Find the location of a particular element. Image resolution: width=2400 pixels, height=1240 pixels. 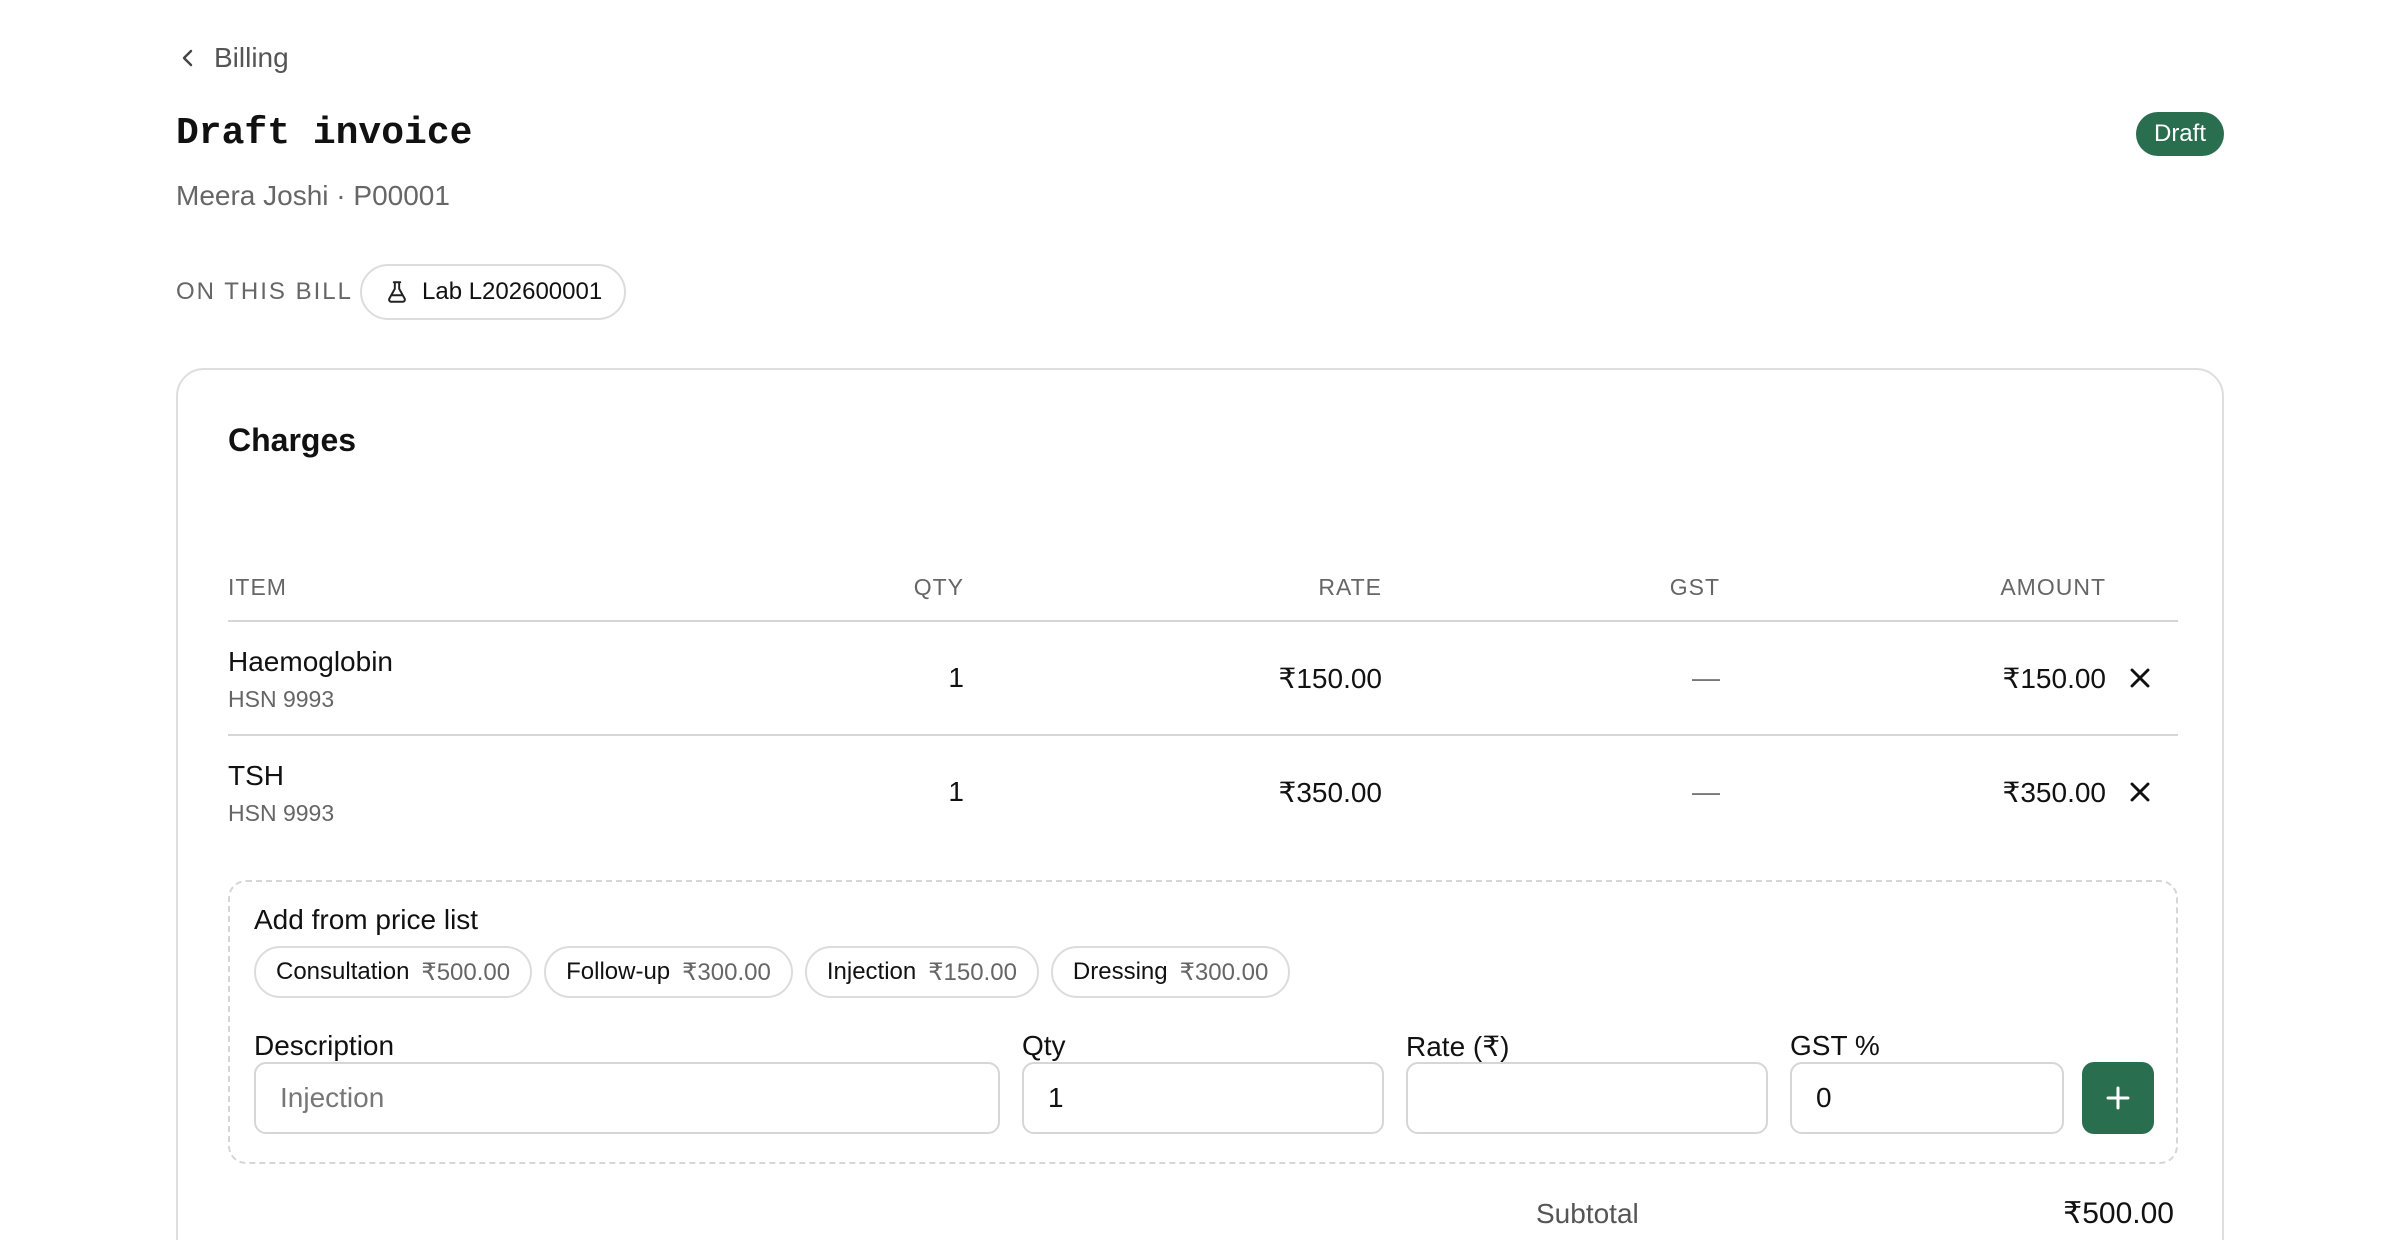

chip-name: Follow-up is located at coordinates (618, 971).